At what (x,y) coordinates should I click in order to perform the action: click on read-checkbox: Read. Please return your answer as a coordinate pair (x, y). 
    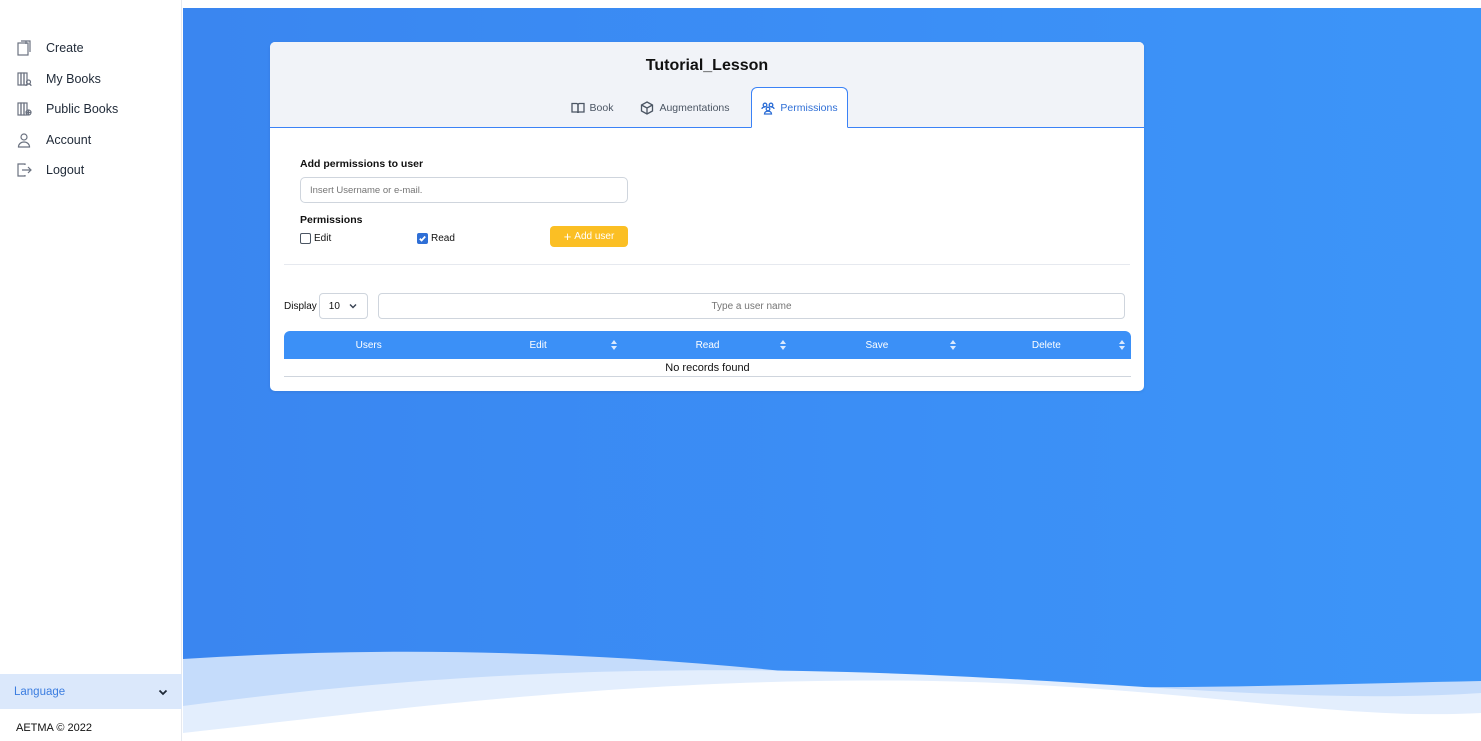
    Looking at the image, I should click on (436, 238).